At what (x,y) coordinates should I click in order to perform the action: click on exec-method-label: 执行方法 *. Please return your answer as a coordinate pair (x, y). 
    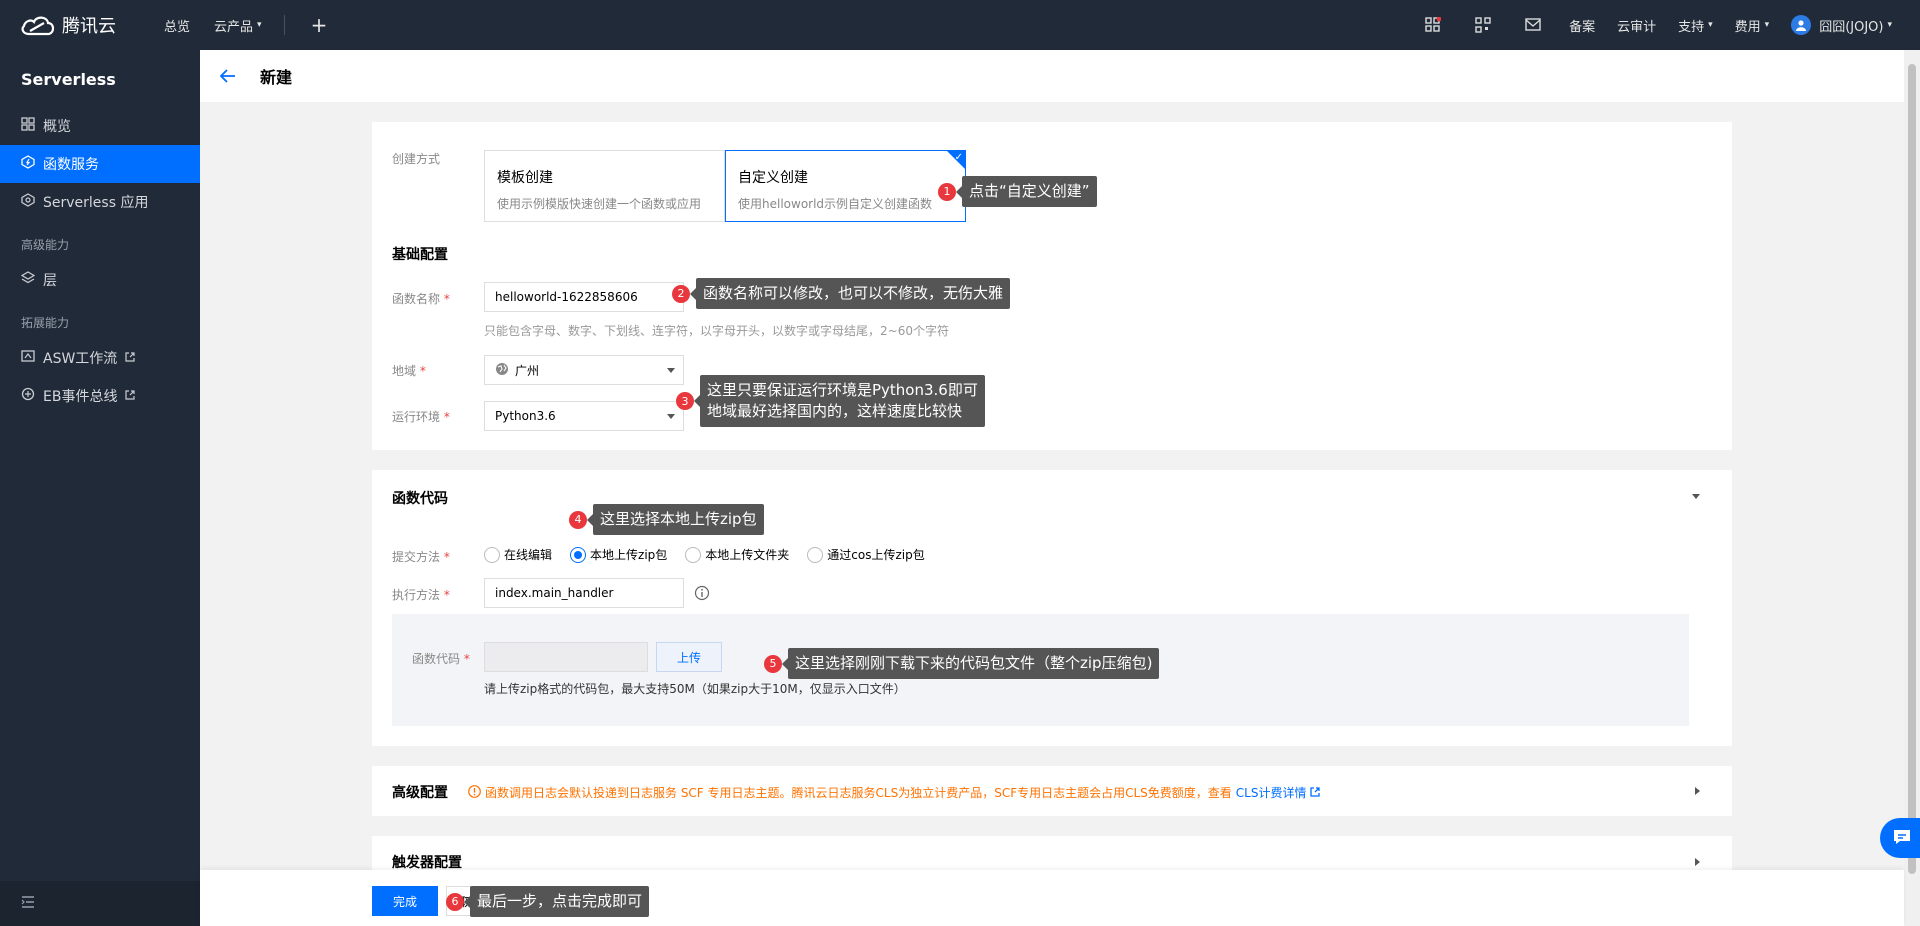
    Looking at the image, I should click on (421, 594).